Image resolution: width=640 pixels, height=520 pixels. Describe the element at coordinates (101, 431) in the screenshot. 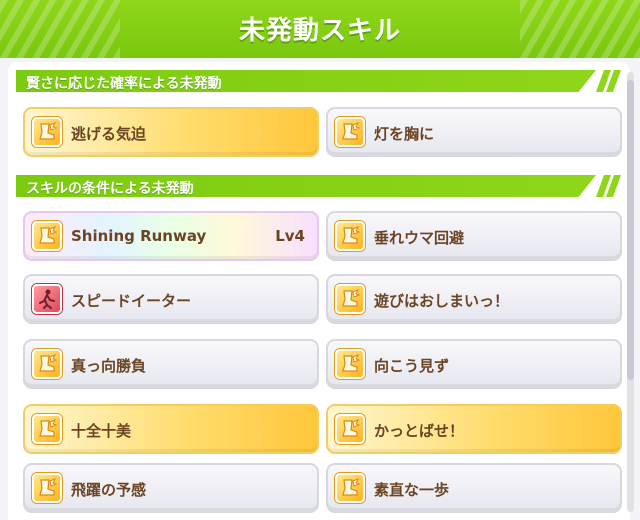

I see `skill-name: 十全十美` at that location.